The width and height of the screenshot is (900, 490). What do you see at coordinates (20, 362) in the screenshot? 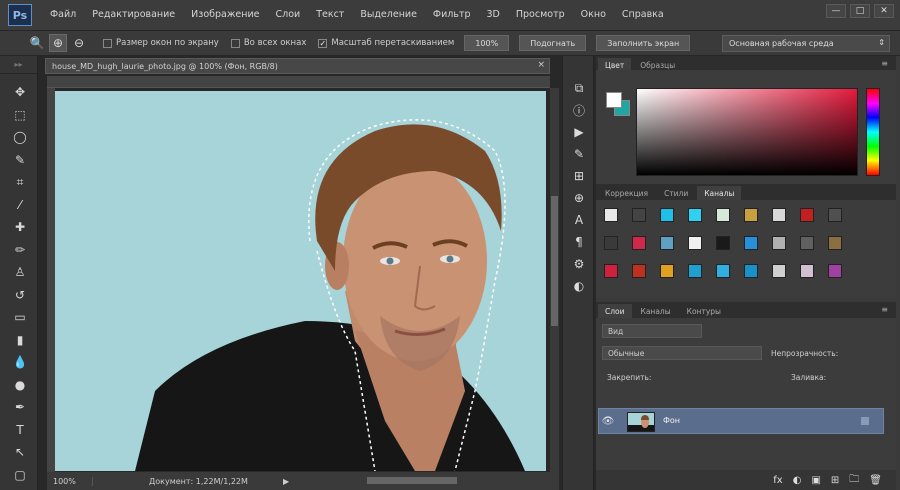
I see `blur-tool-icon: 💧` at bounding box center [20, 362].